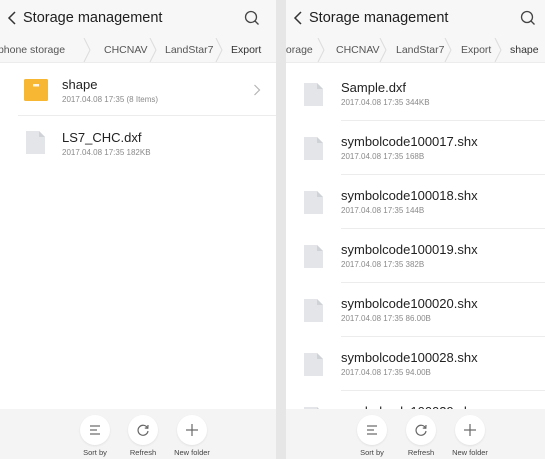 The image size is (545, 459). What do you see at coordinates (102, 137) in the screenshot?
I see `item-name: LS7_CHC.dxf` at bounding box center [102, 137].